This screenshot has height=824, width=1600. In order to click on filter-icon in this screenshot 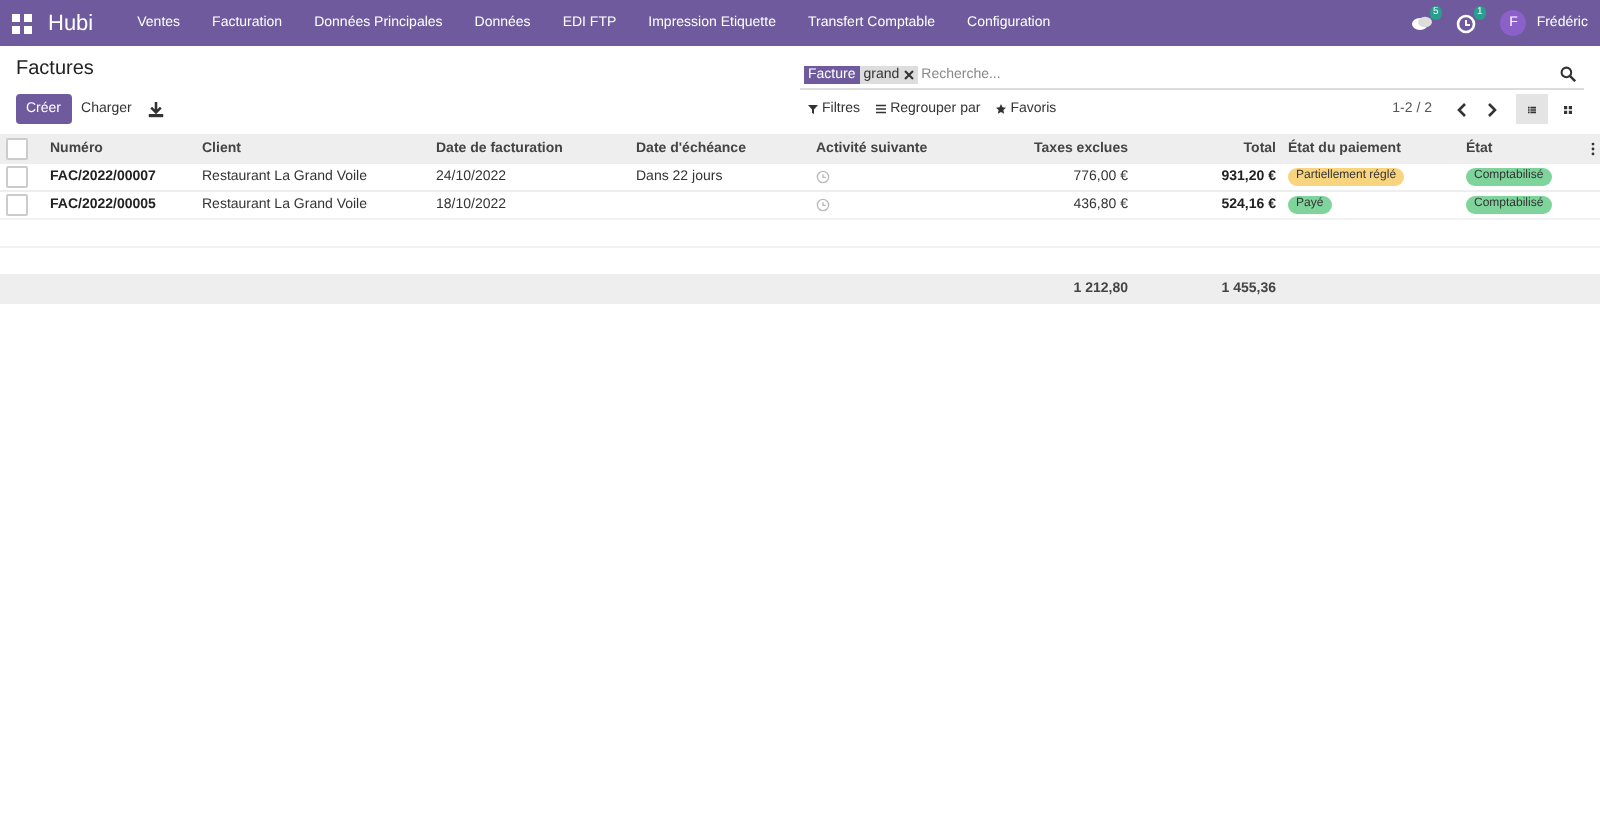, I will do `click(813, 109)`.